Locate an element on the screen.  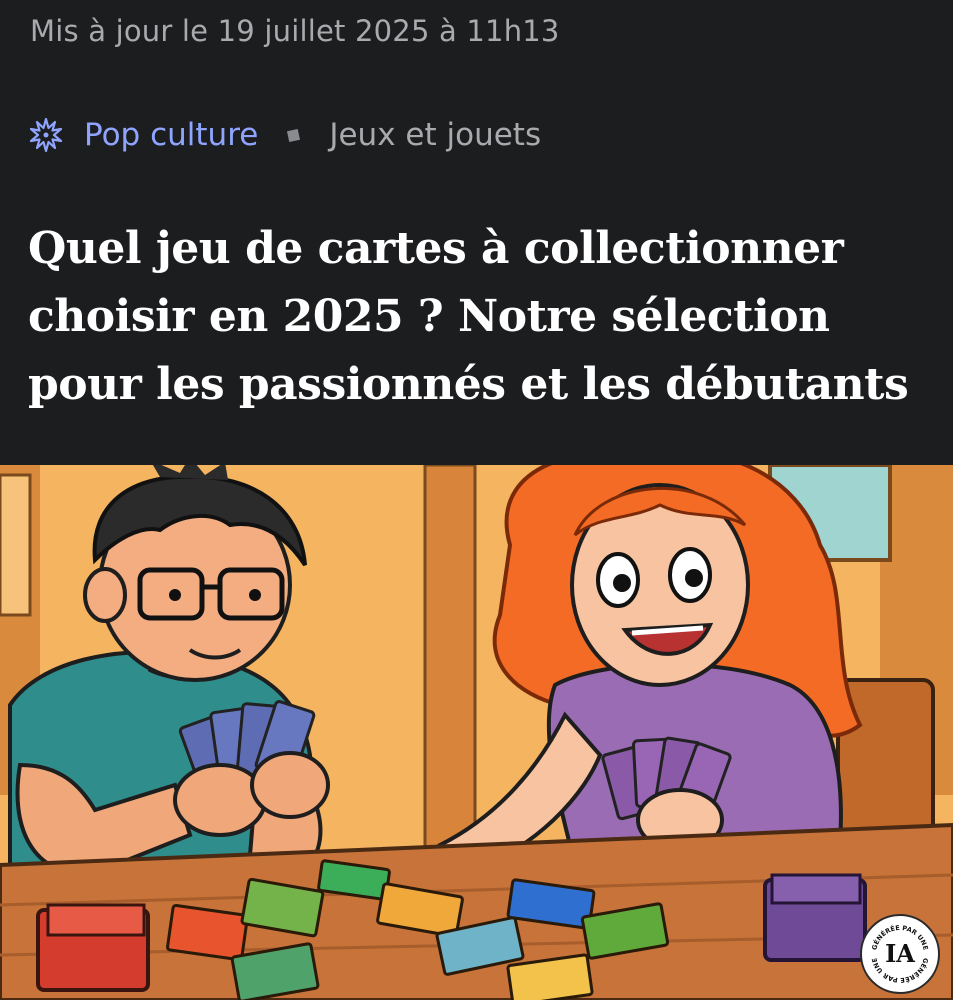
breadcrumb-category-link: Pop culture is located at coordinates (171, 135).